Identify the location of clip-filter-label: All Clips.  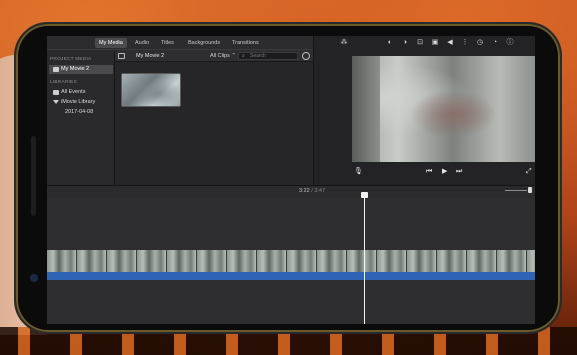
(220, 56).